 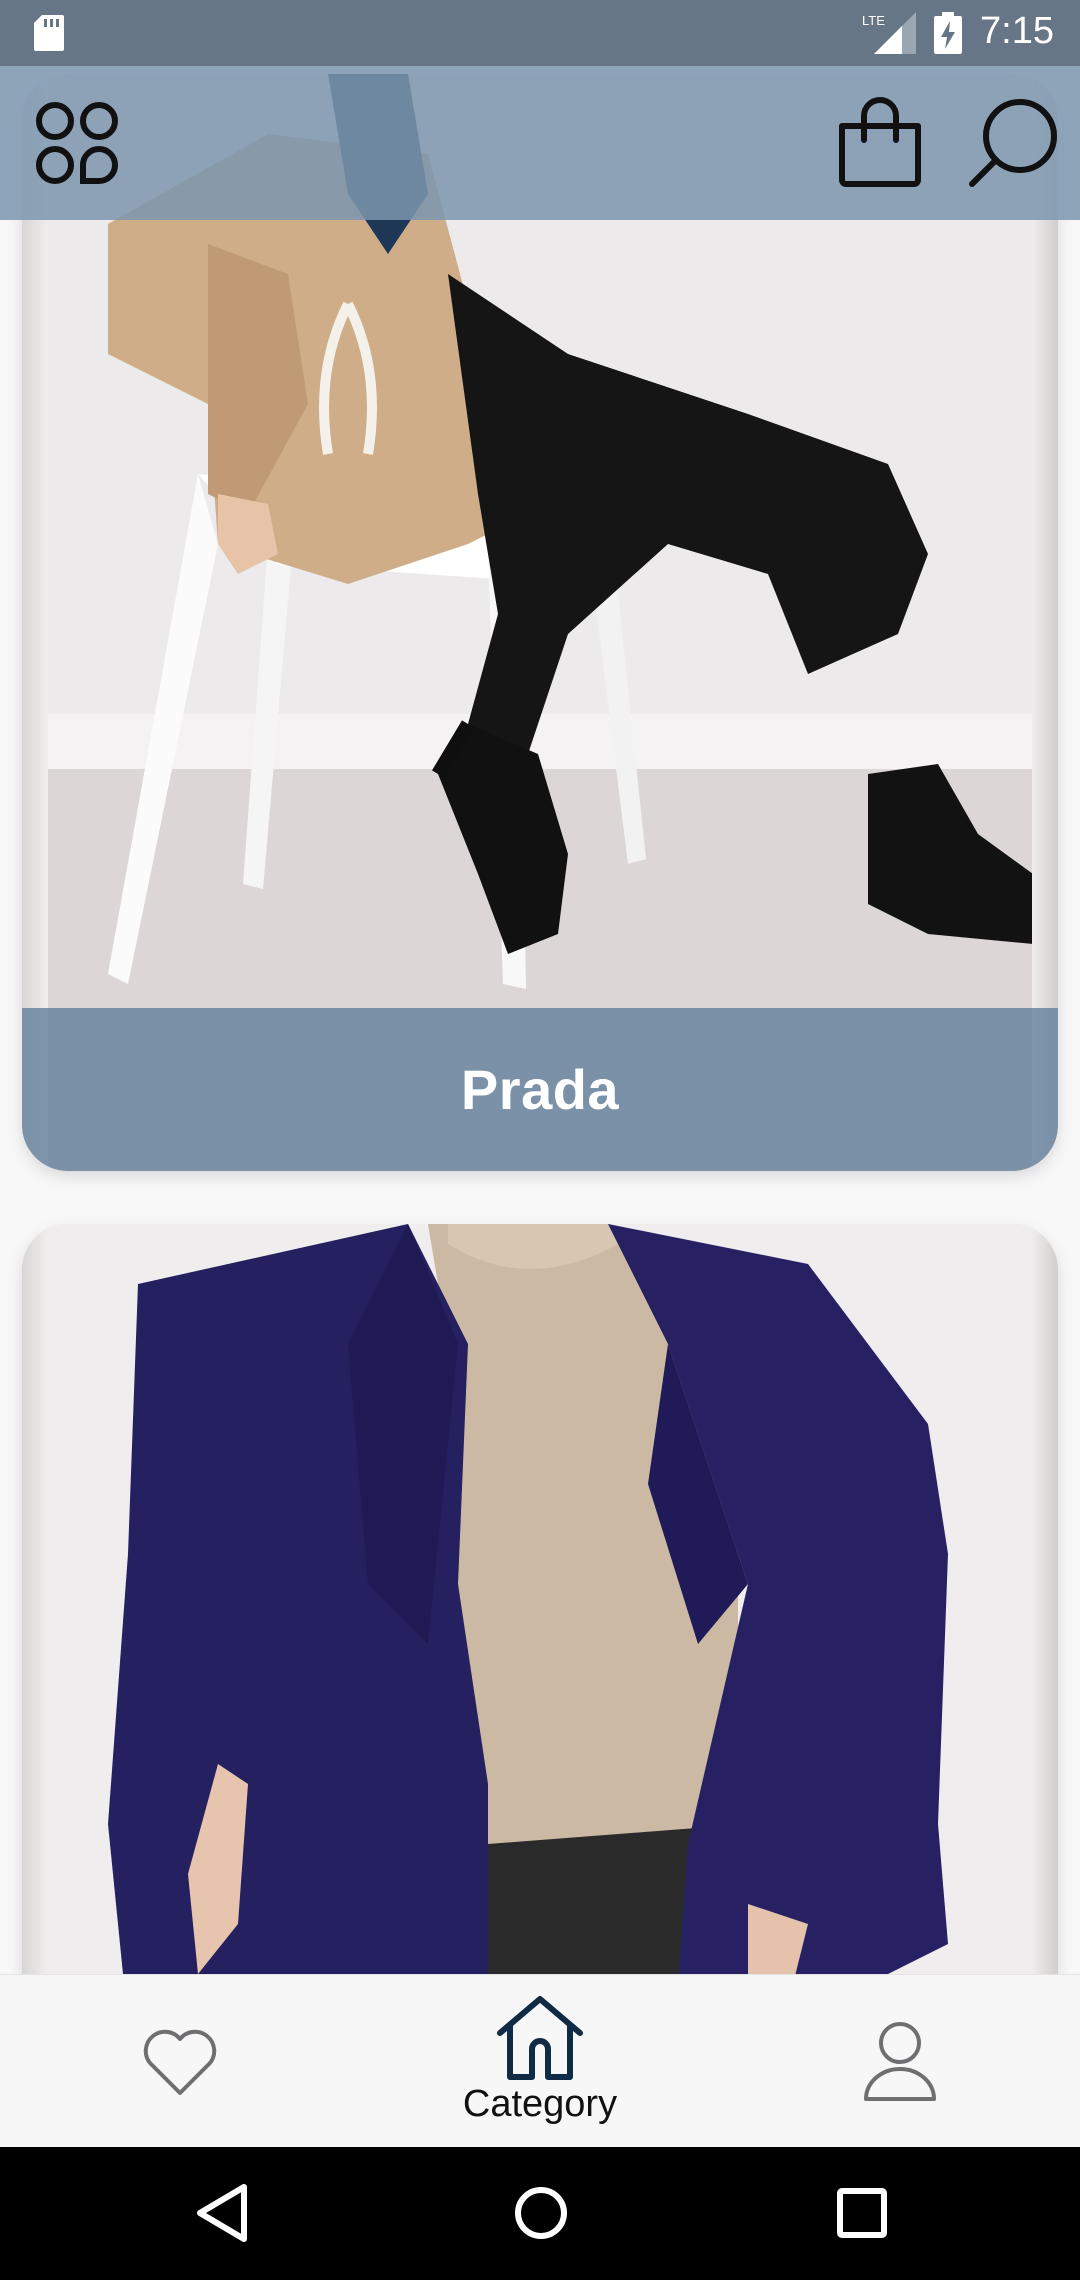 What do you see at coordinates (948, 33) in the screenshot?
I see `battery-charging-icon` at bounding box center [948, 33].